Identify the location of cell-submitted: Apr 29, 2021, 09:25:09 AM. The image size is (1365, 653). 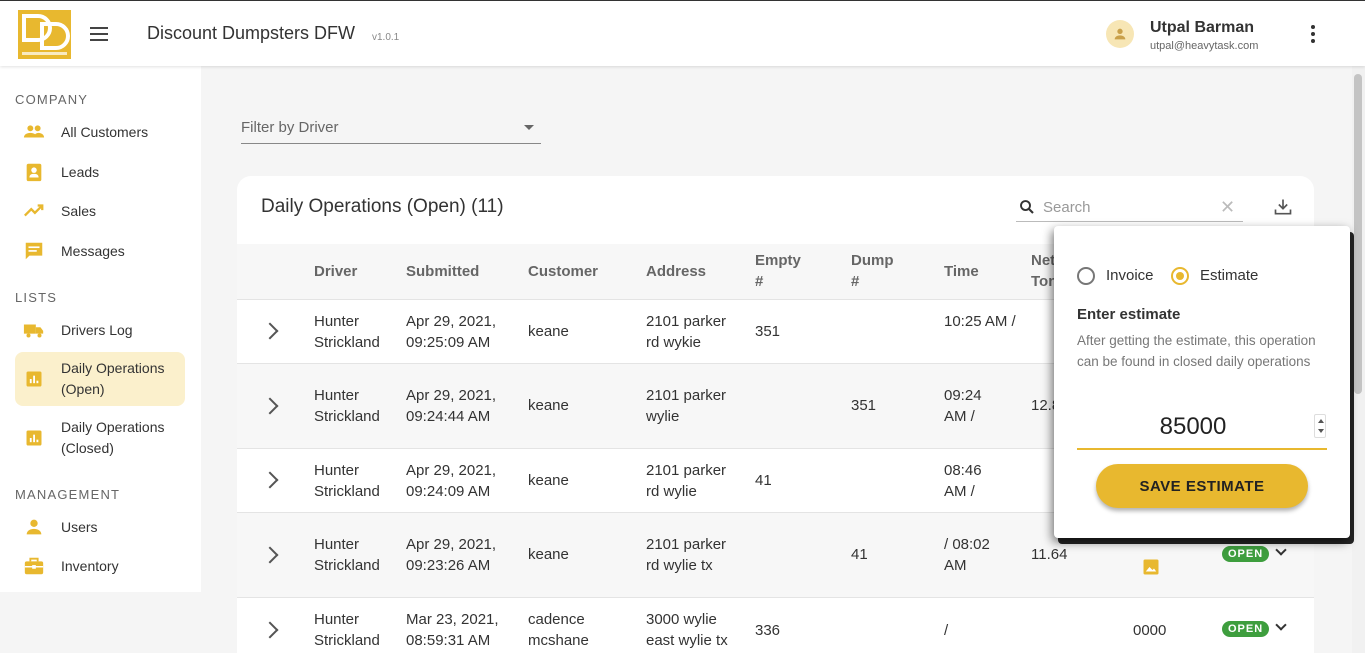
(451, 332).